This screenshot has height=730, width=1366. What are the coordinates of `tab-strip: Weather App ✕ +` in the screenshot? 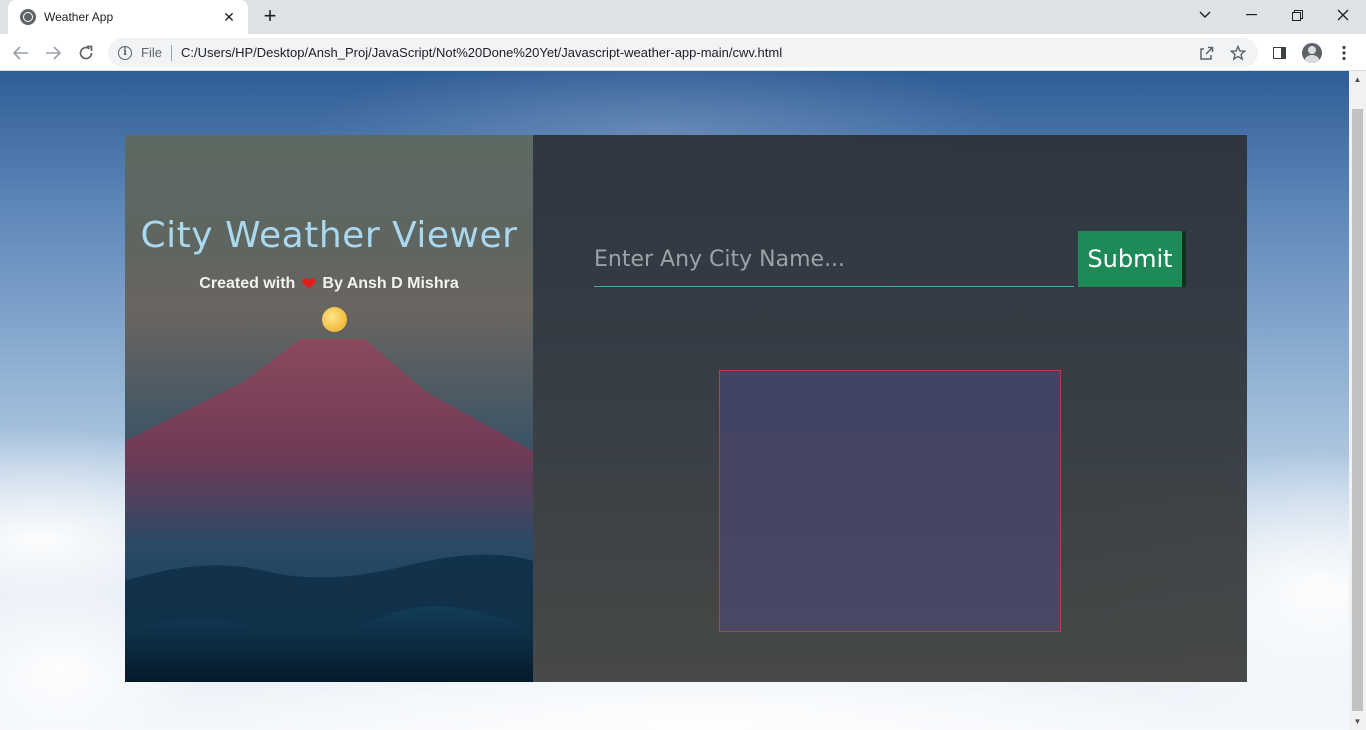 It's located at (683, 17).